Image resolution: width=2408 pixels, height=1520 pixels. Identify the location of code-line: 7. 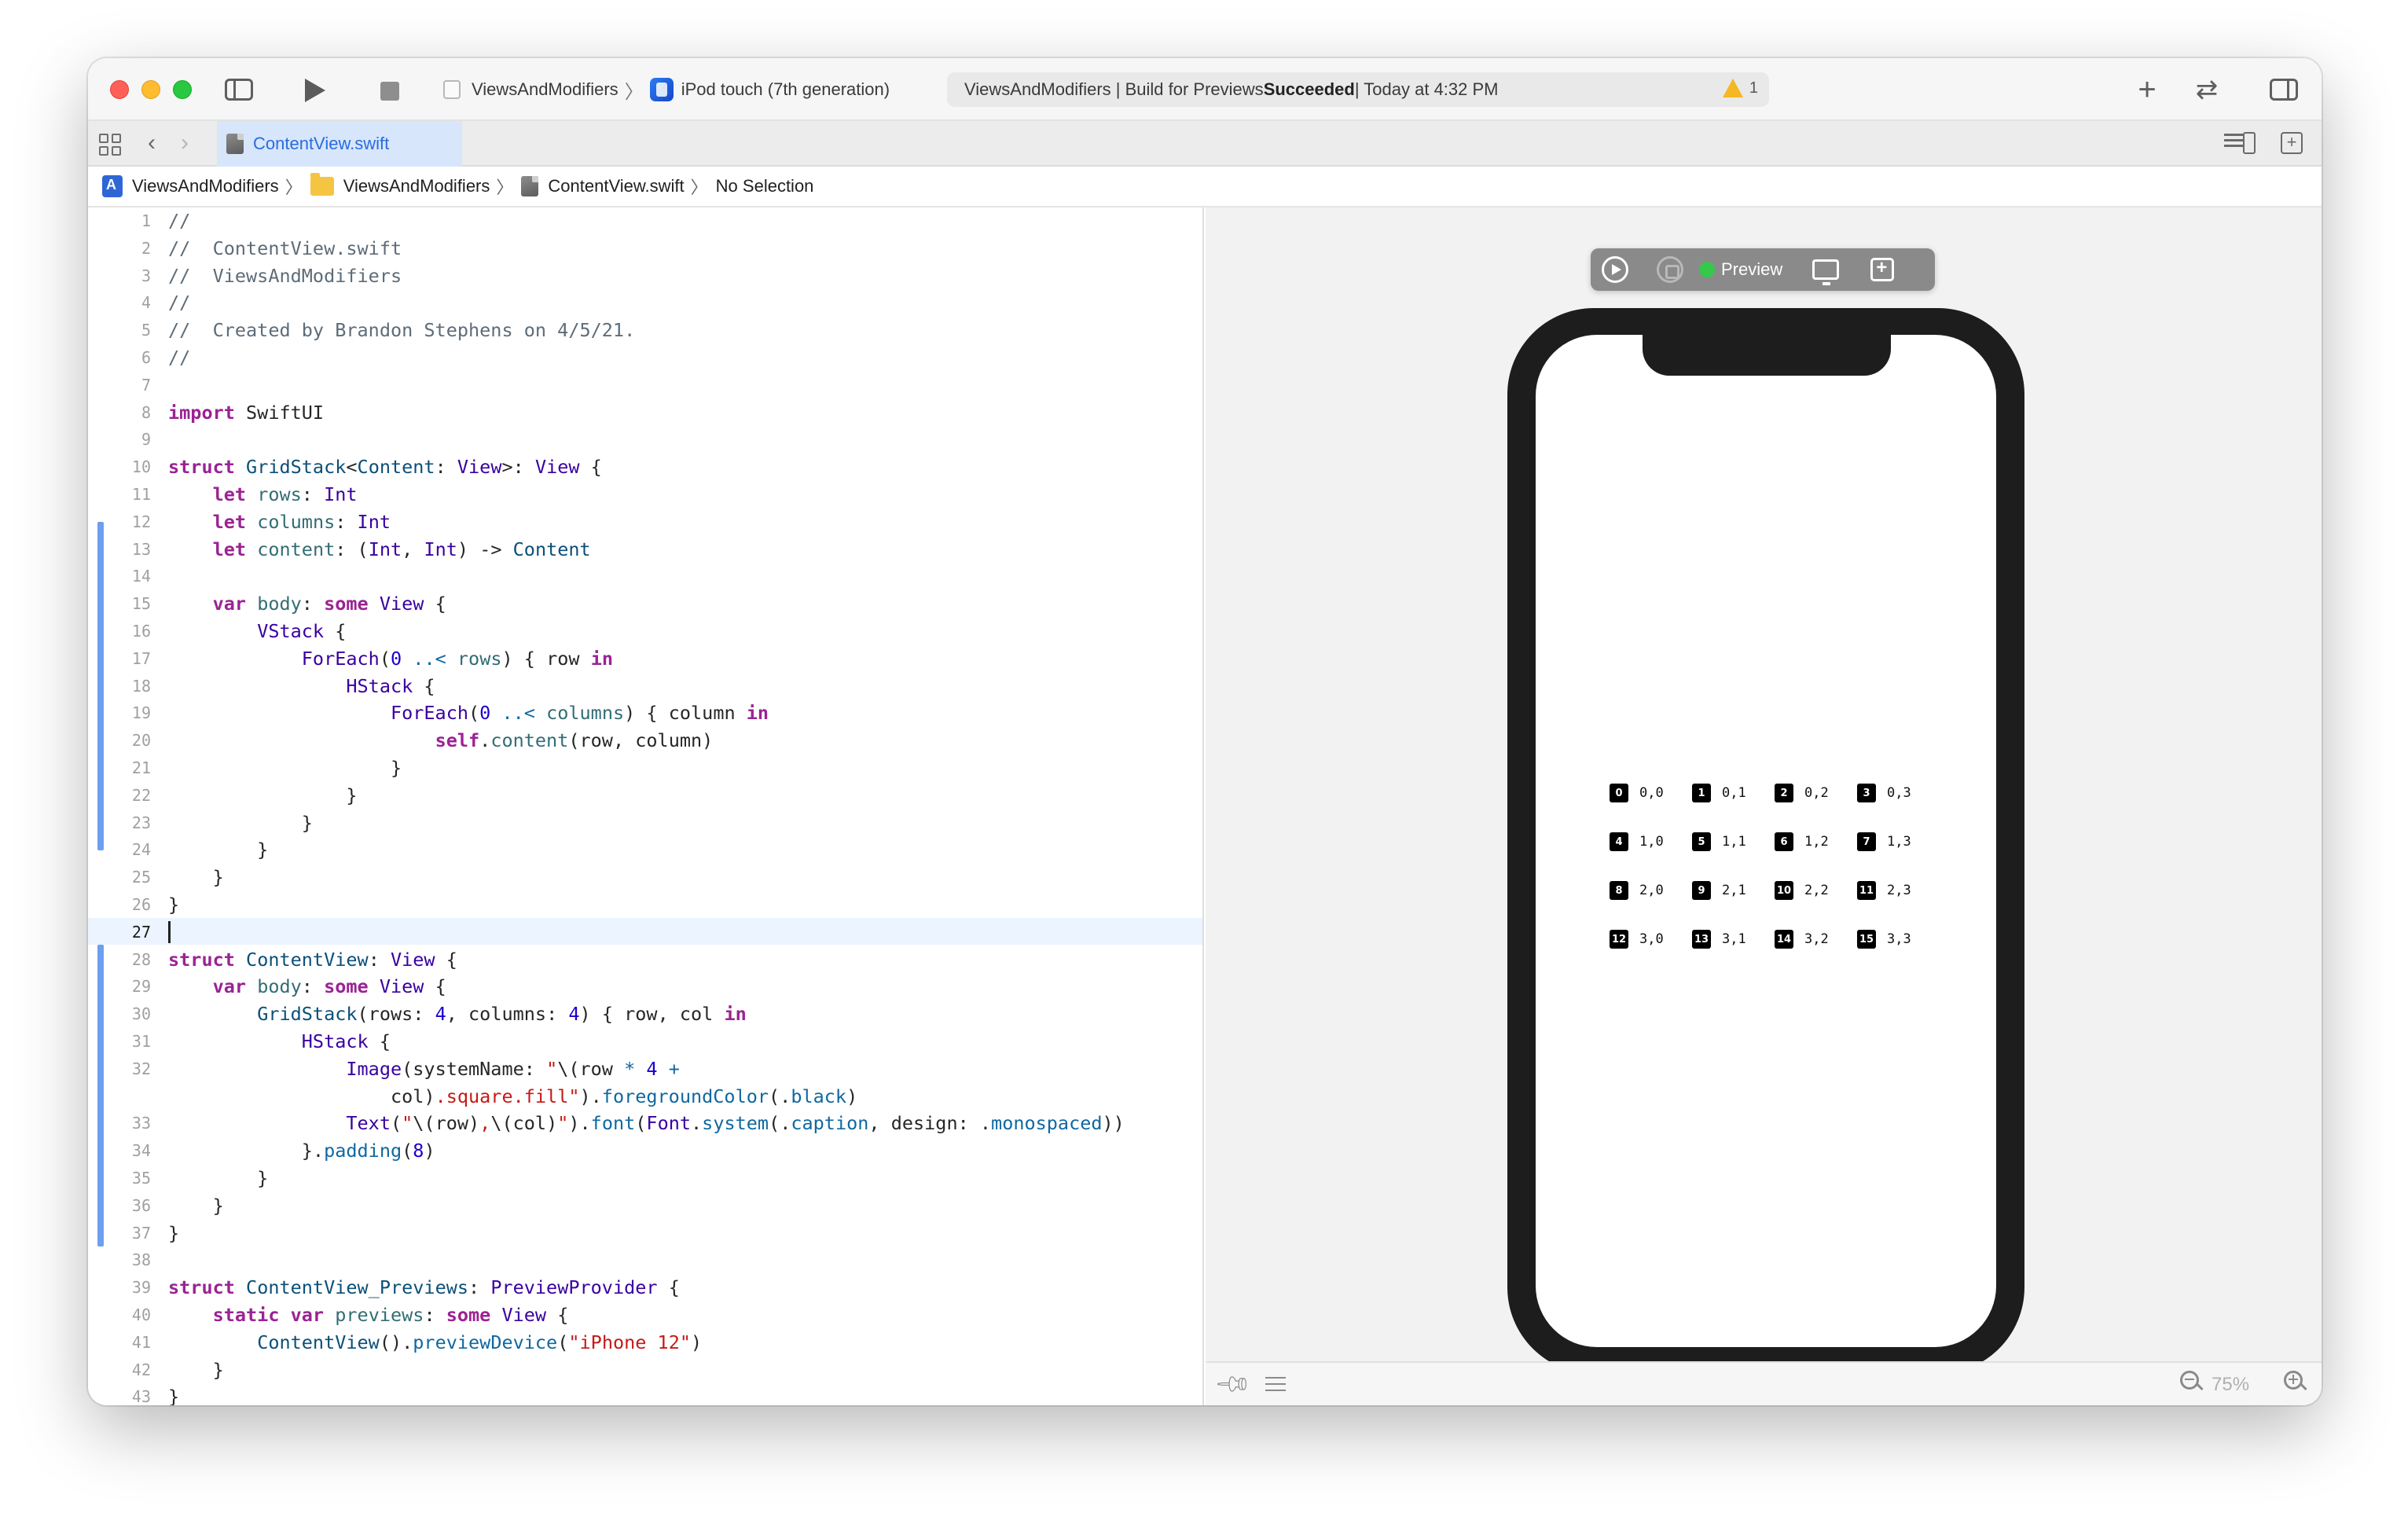
(645, 385).